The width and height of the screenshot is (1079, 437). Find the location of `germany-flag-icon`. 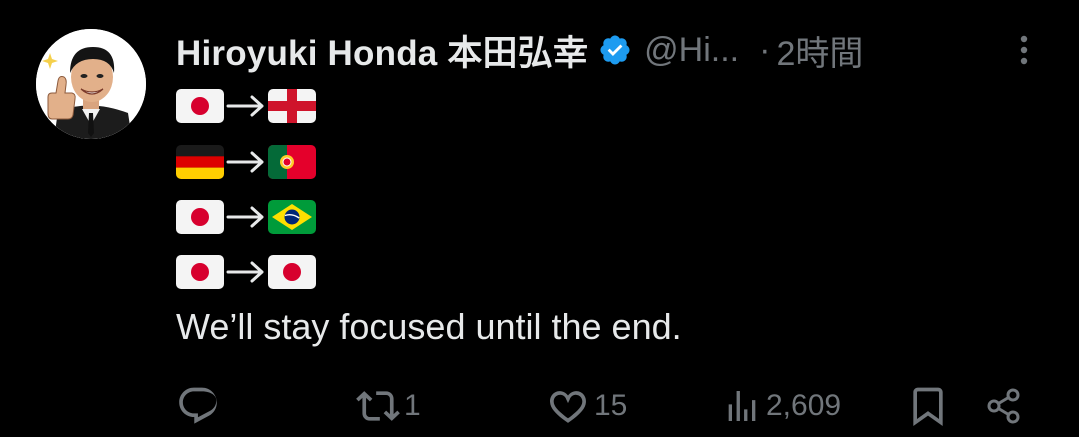

germany-flag-icon is located at coordinates (200, 162).